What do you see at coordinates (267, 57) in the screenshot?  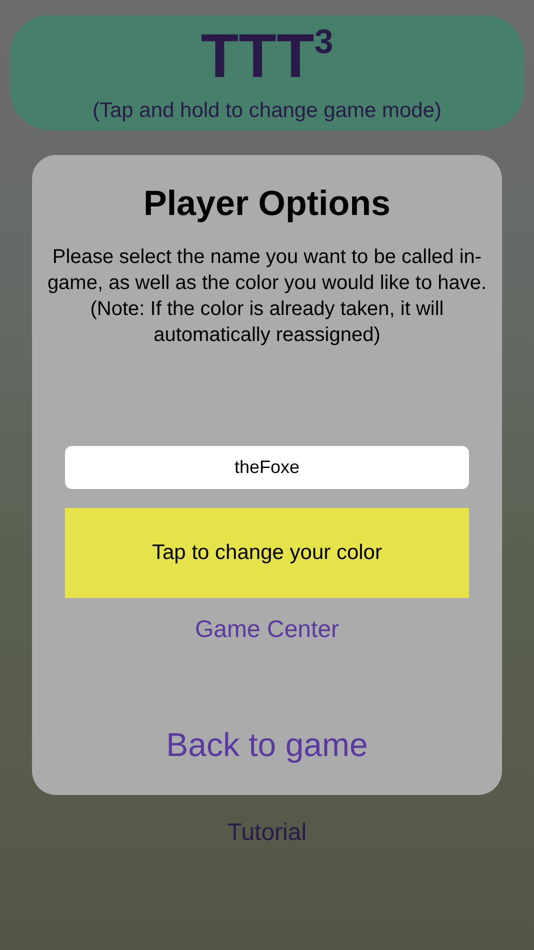 I see `app-title: TTT$^{3}$` at bounding box center [267, 57].